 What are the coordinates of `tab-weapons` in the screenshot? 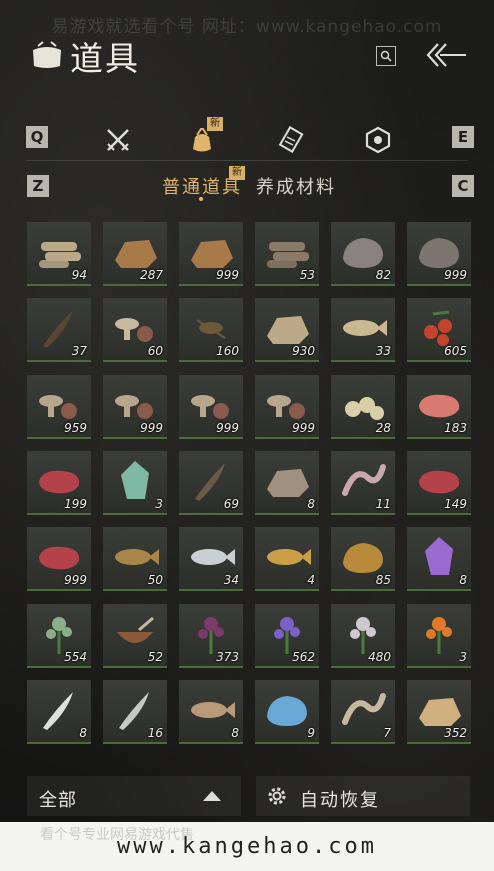 It's located at (118, 140).